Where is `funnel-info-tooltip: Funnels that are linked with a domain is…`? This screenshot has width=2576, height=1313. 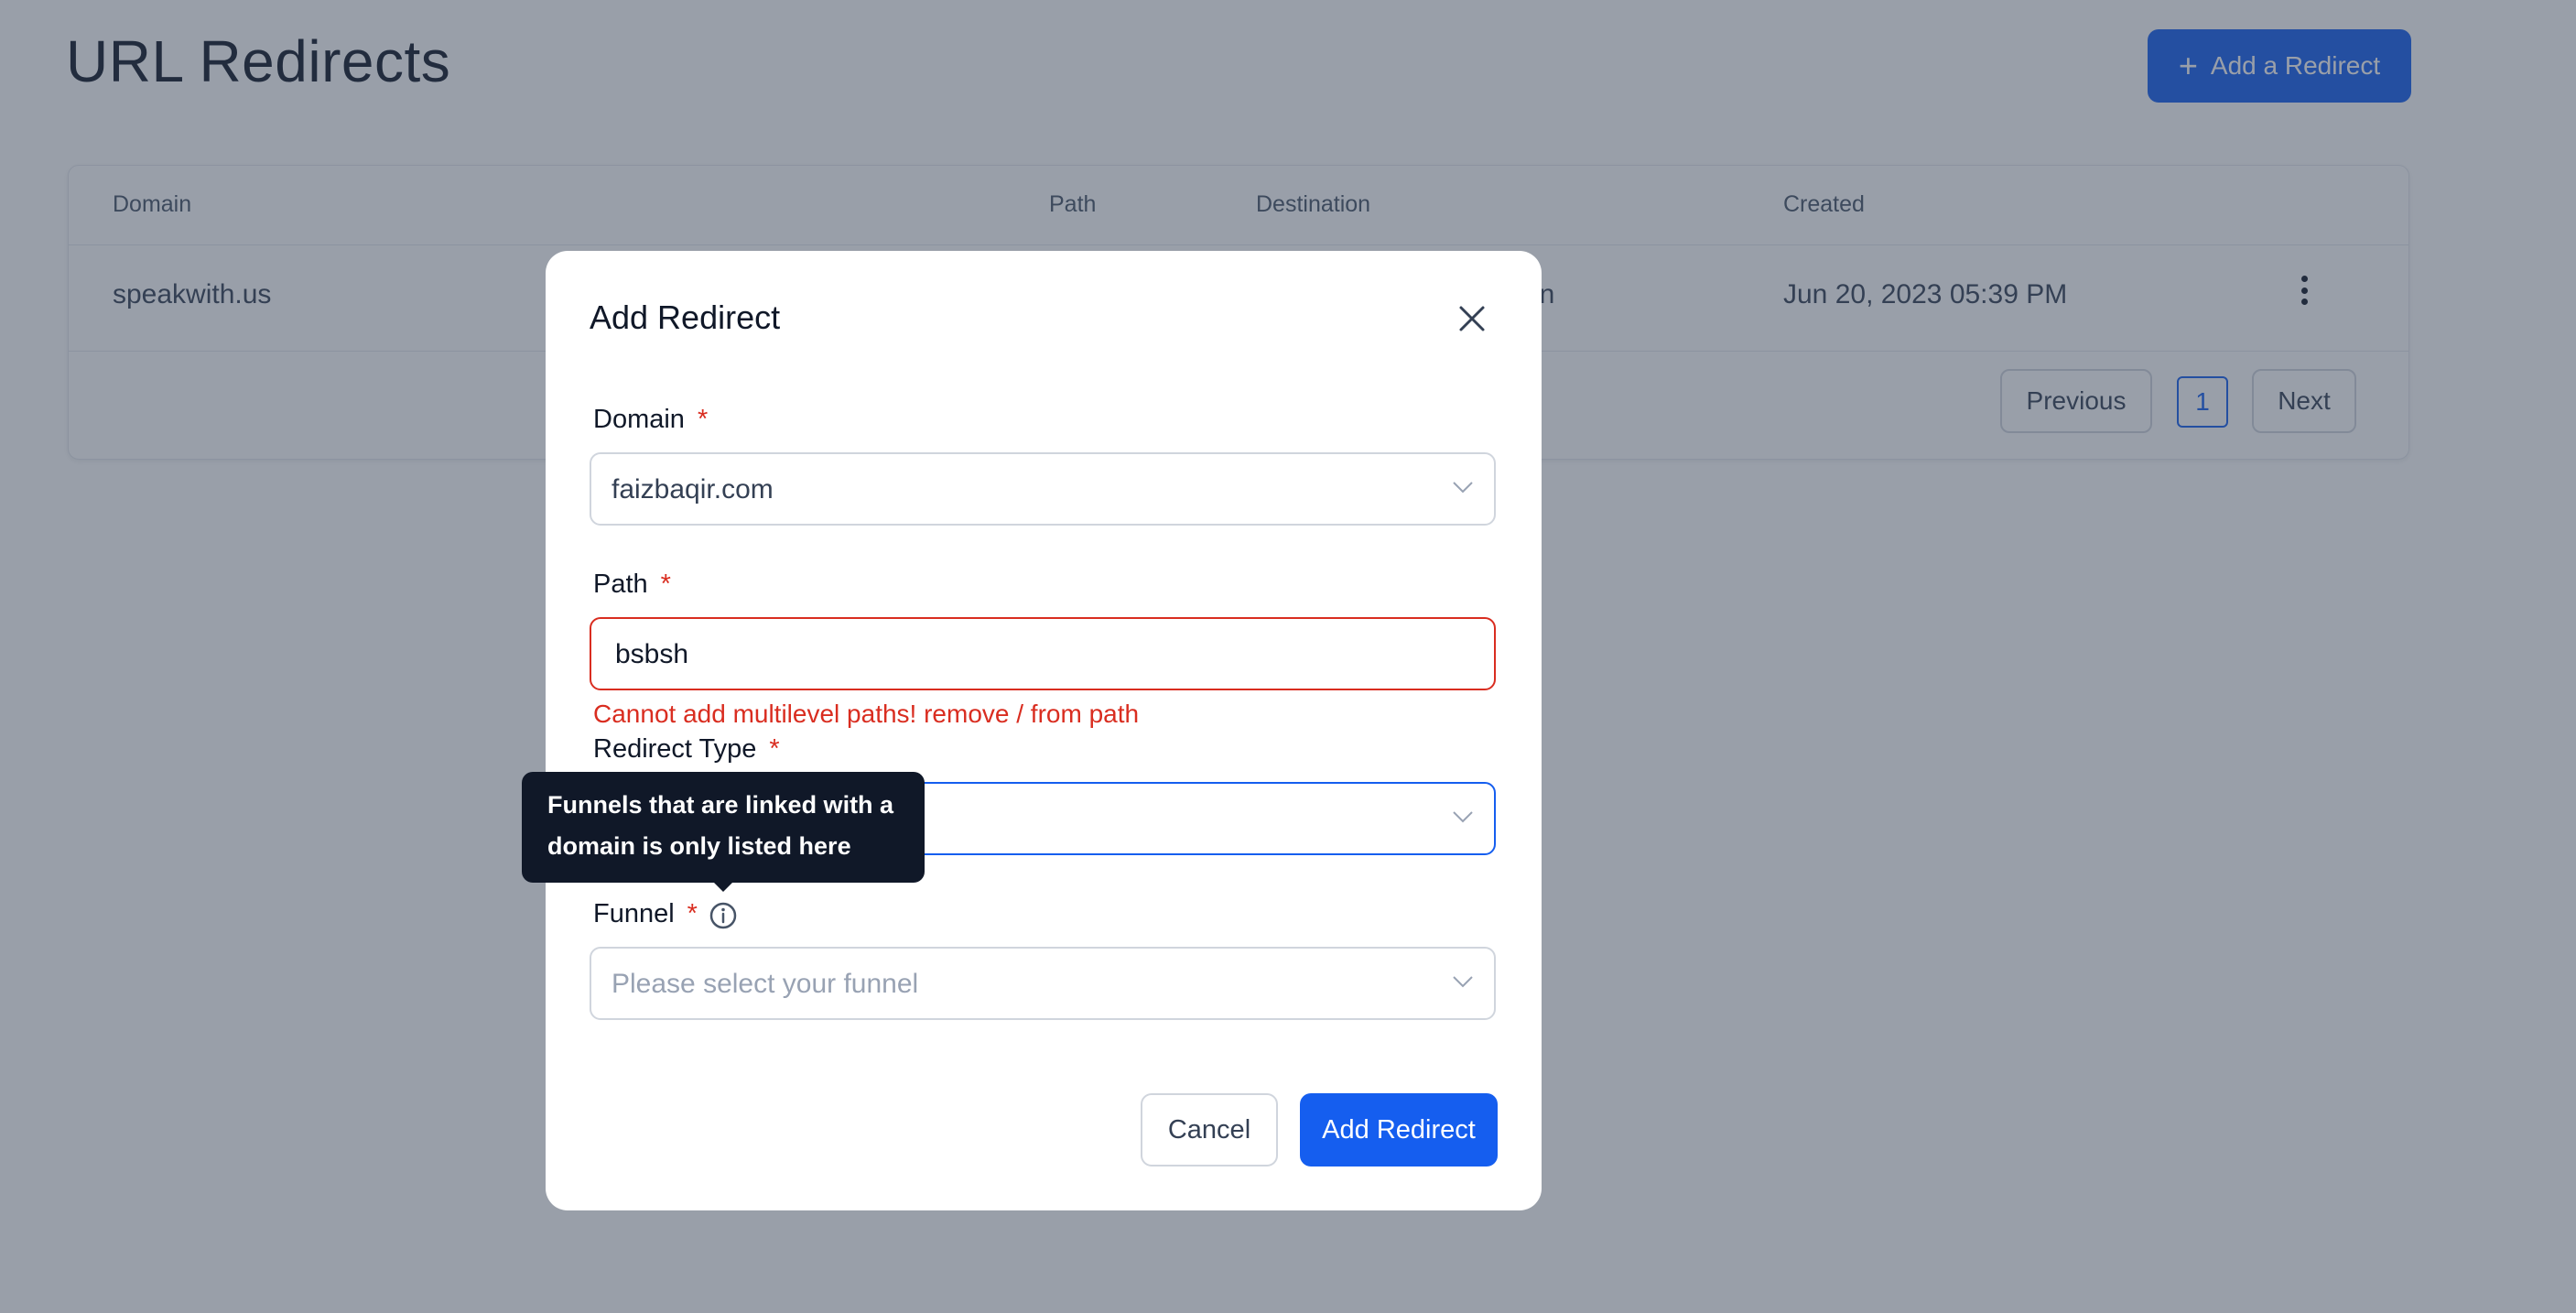 funnel-info-tooltip: Funnels that are linked with a domain is… is located at coordinates (724, 827).